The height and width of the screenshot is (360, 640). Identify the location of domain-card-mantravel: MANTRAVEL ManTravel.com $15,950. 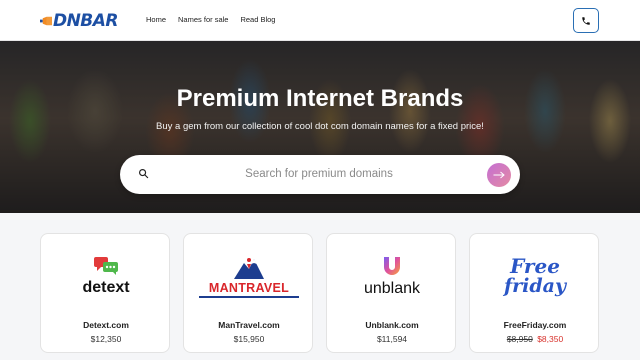
(248, 293).